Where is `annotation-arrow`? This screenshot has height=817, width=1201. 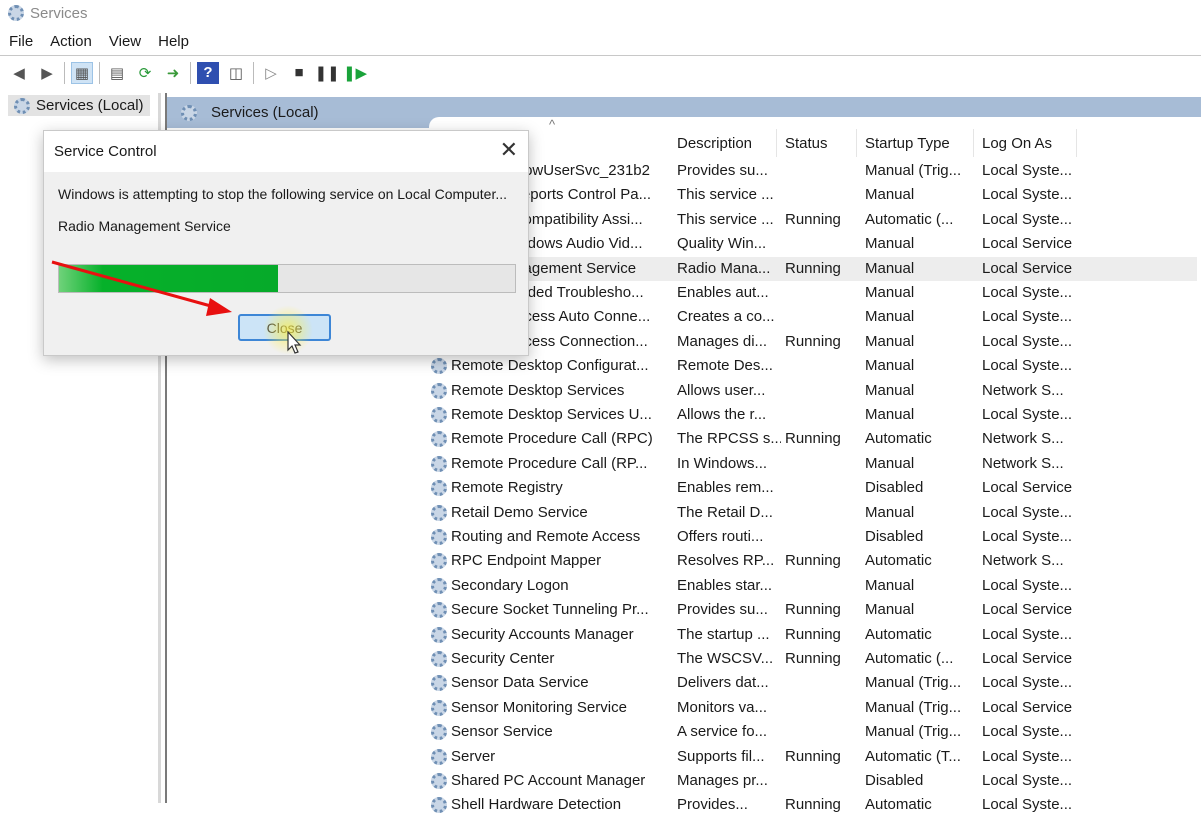 annotation-arrow is located at coordinates (141, 288).